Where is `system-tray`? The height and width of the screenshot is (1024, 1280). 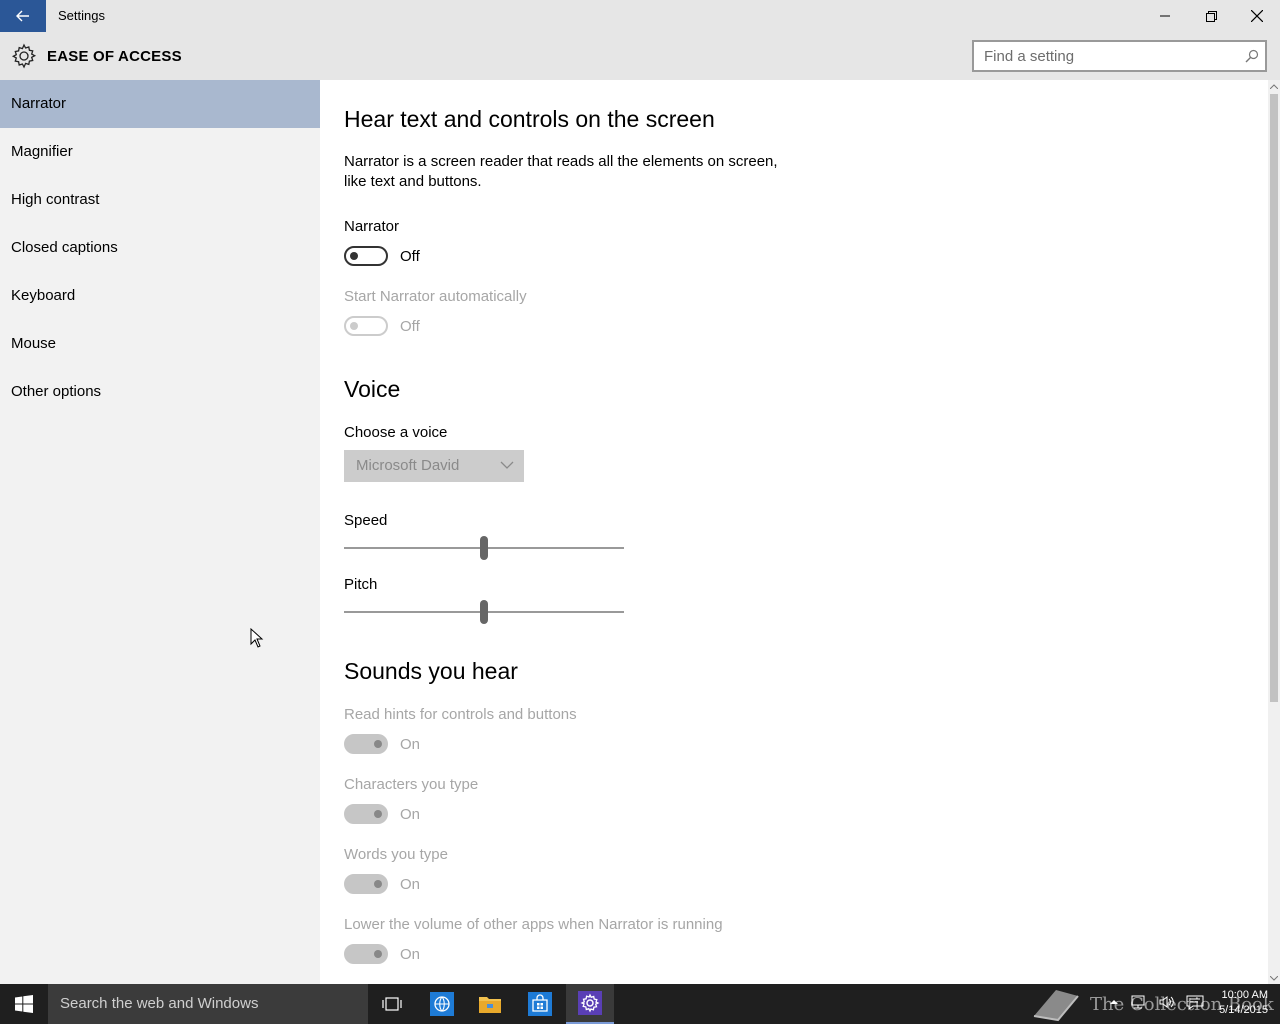
system-tray is located at coordinates (1156, 1002).